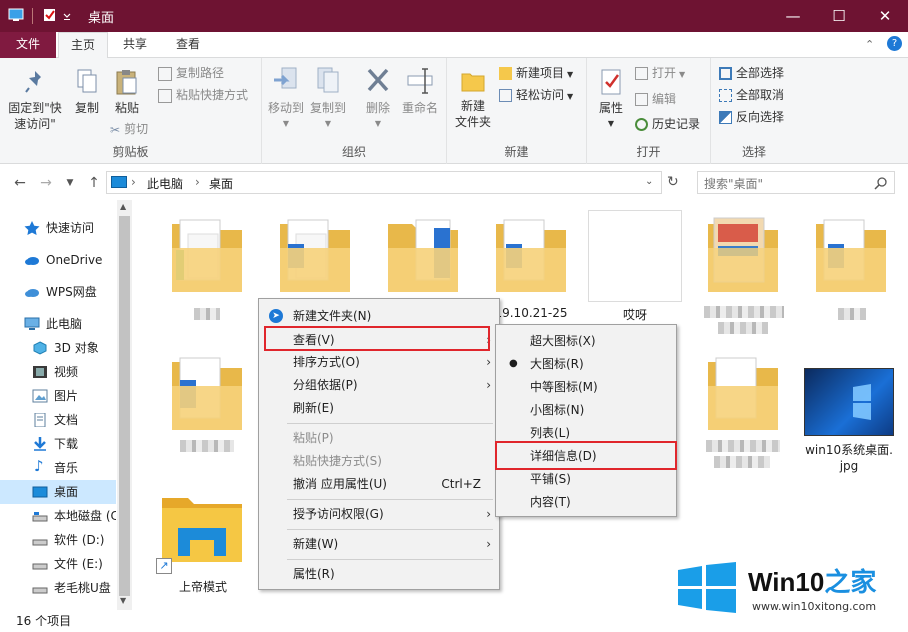 The height and width of the screenshot is (632, 908). Describe the element at coordinates (221, 183) in the screenshot. I see `breadcrumb-desktop: 桌面` at that location.